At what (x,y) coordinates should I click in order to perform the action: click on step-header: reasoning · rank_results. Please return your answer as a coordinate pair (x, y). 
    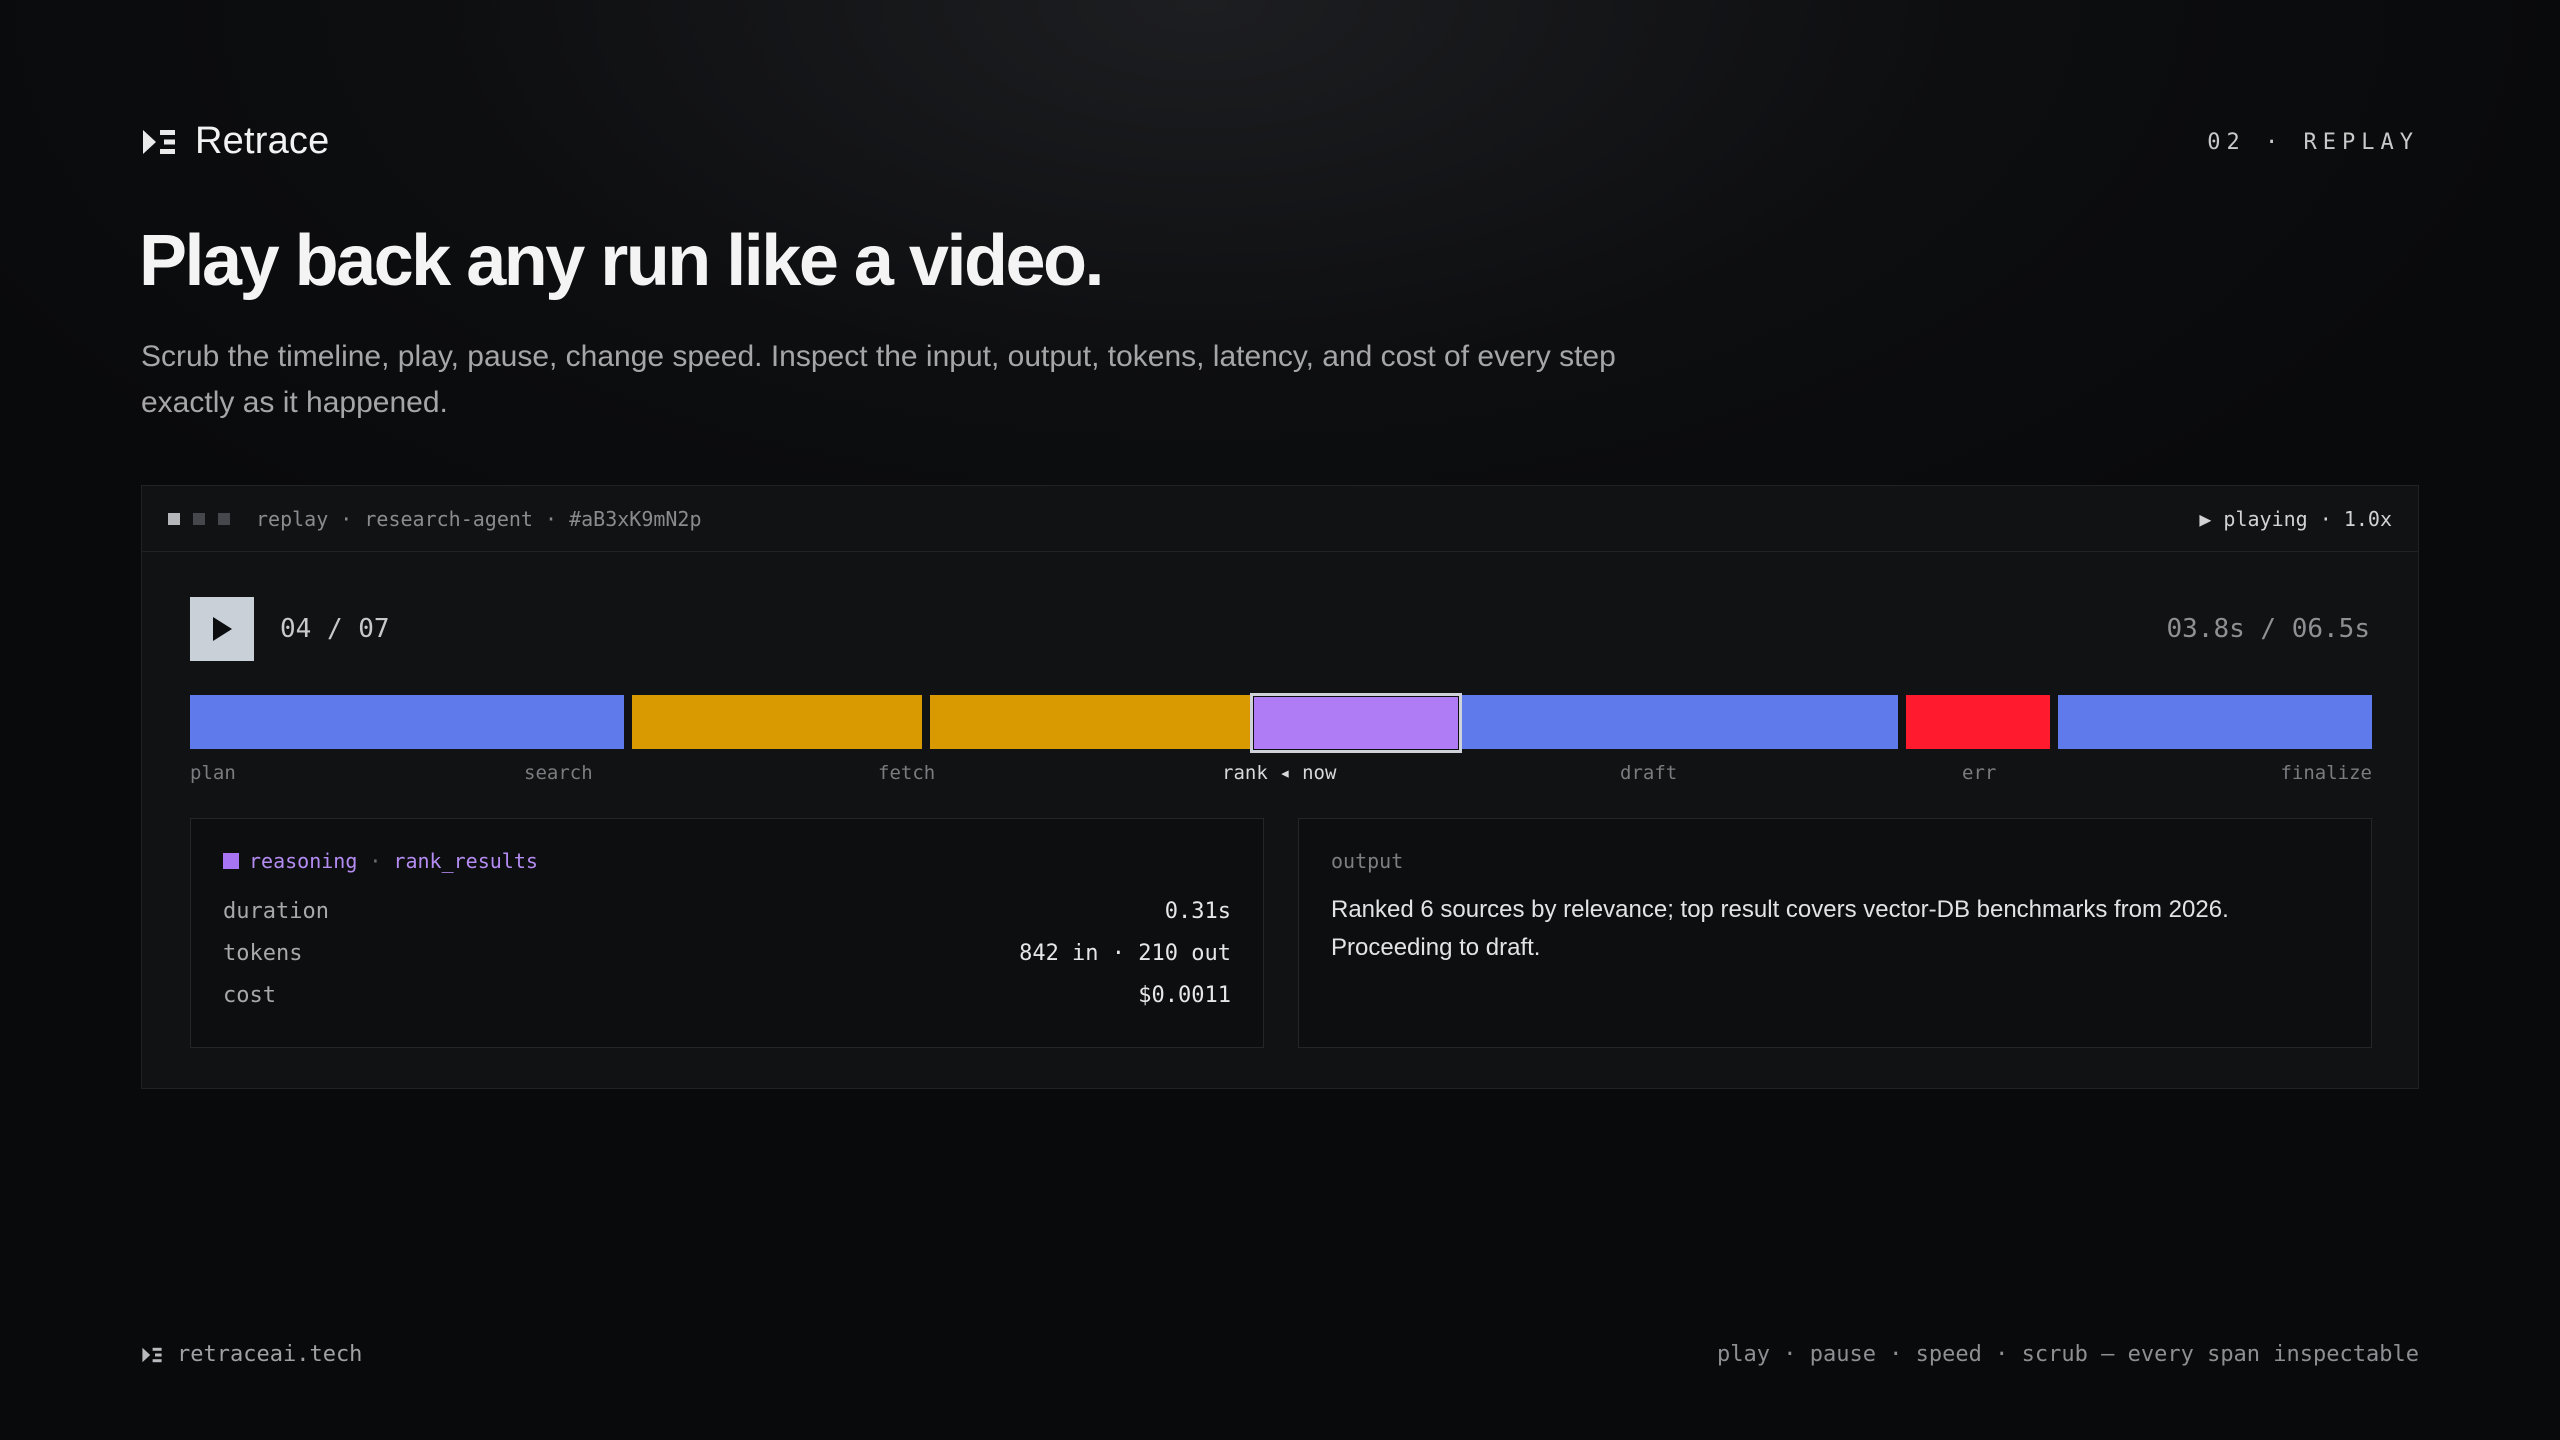
    Looking at the image, I should click on (380, 861).